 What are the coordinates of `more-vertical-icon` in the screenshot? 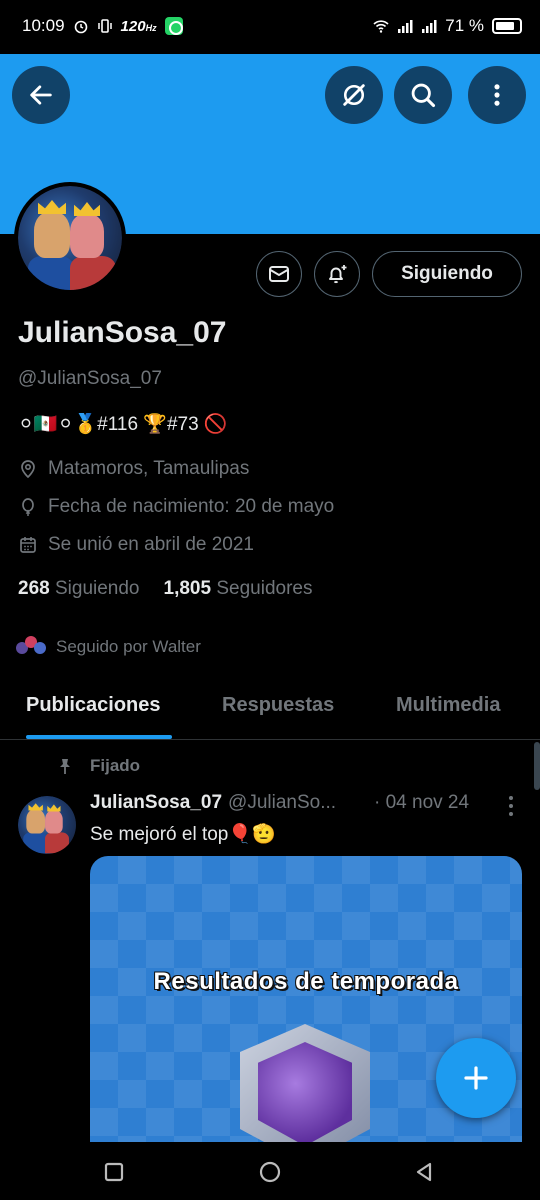 It's located at (497, 95).